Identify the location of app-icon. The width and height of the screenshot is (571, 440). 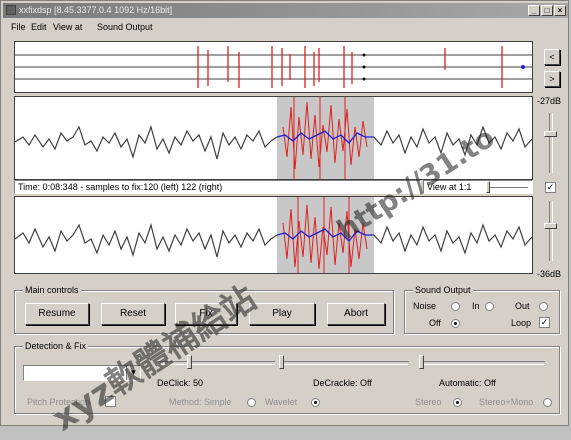
(11, 10).